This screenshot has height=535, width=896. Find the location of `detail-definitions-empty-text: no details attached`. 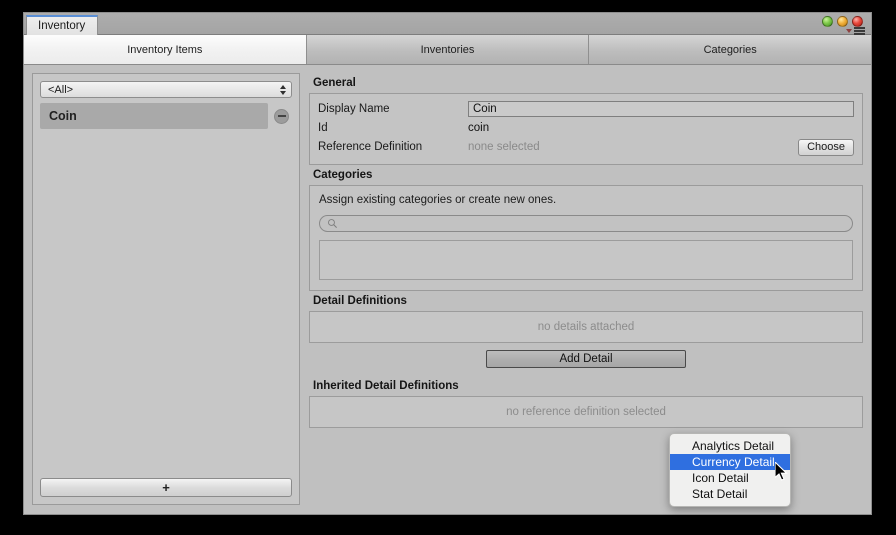

detail-definitions-empty-text: no details attached is located at coordinates (586, 327).